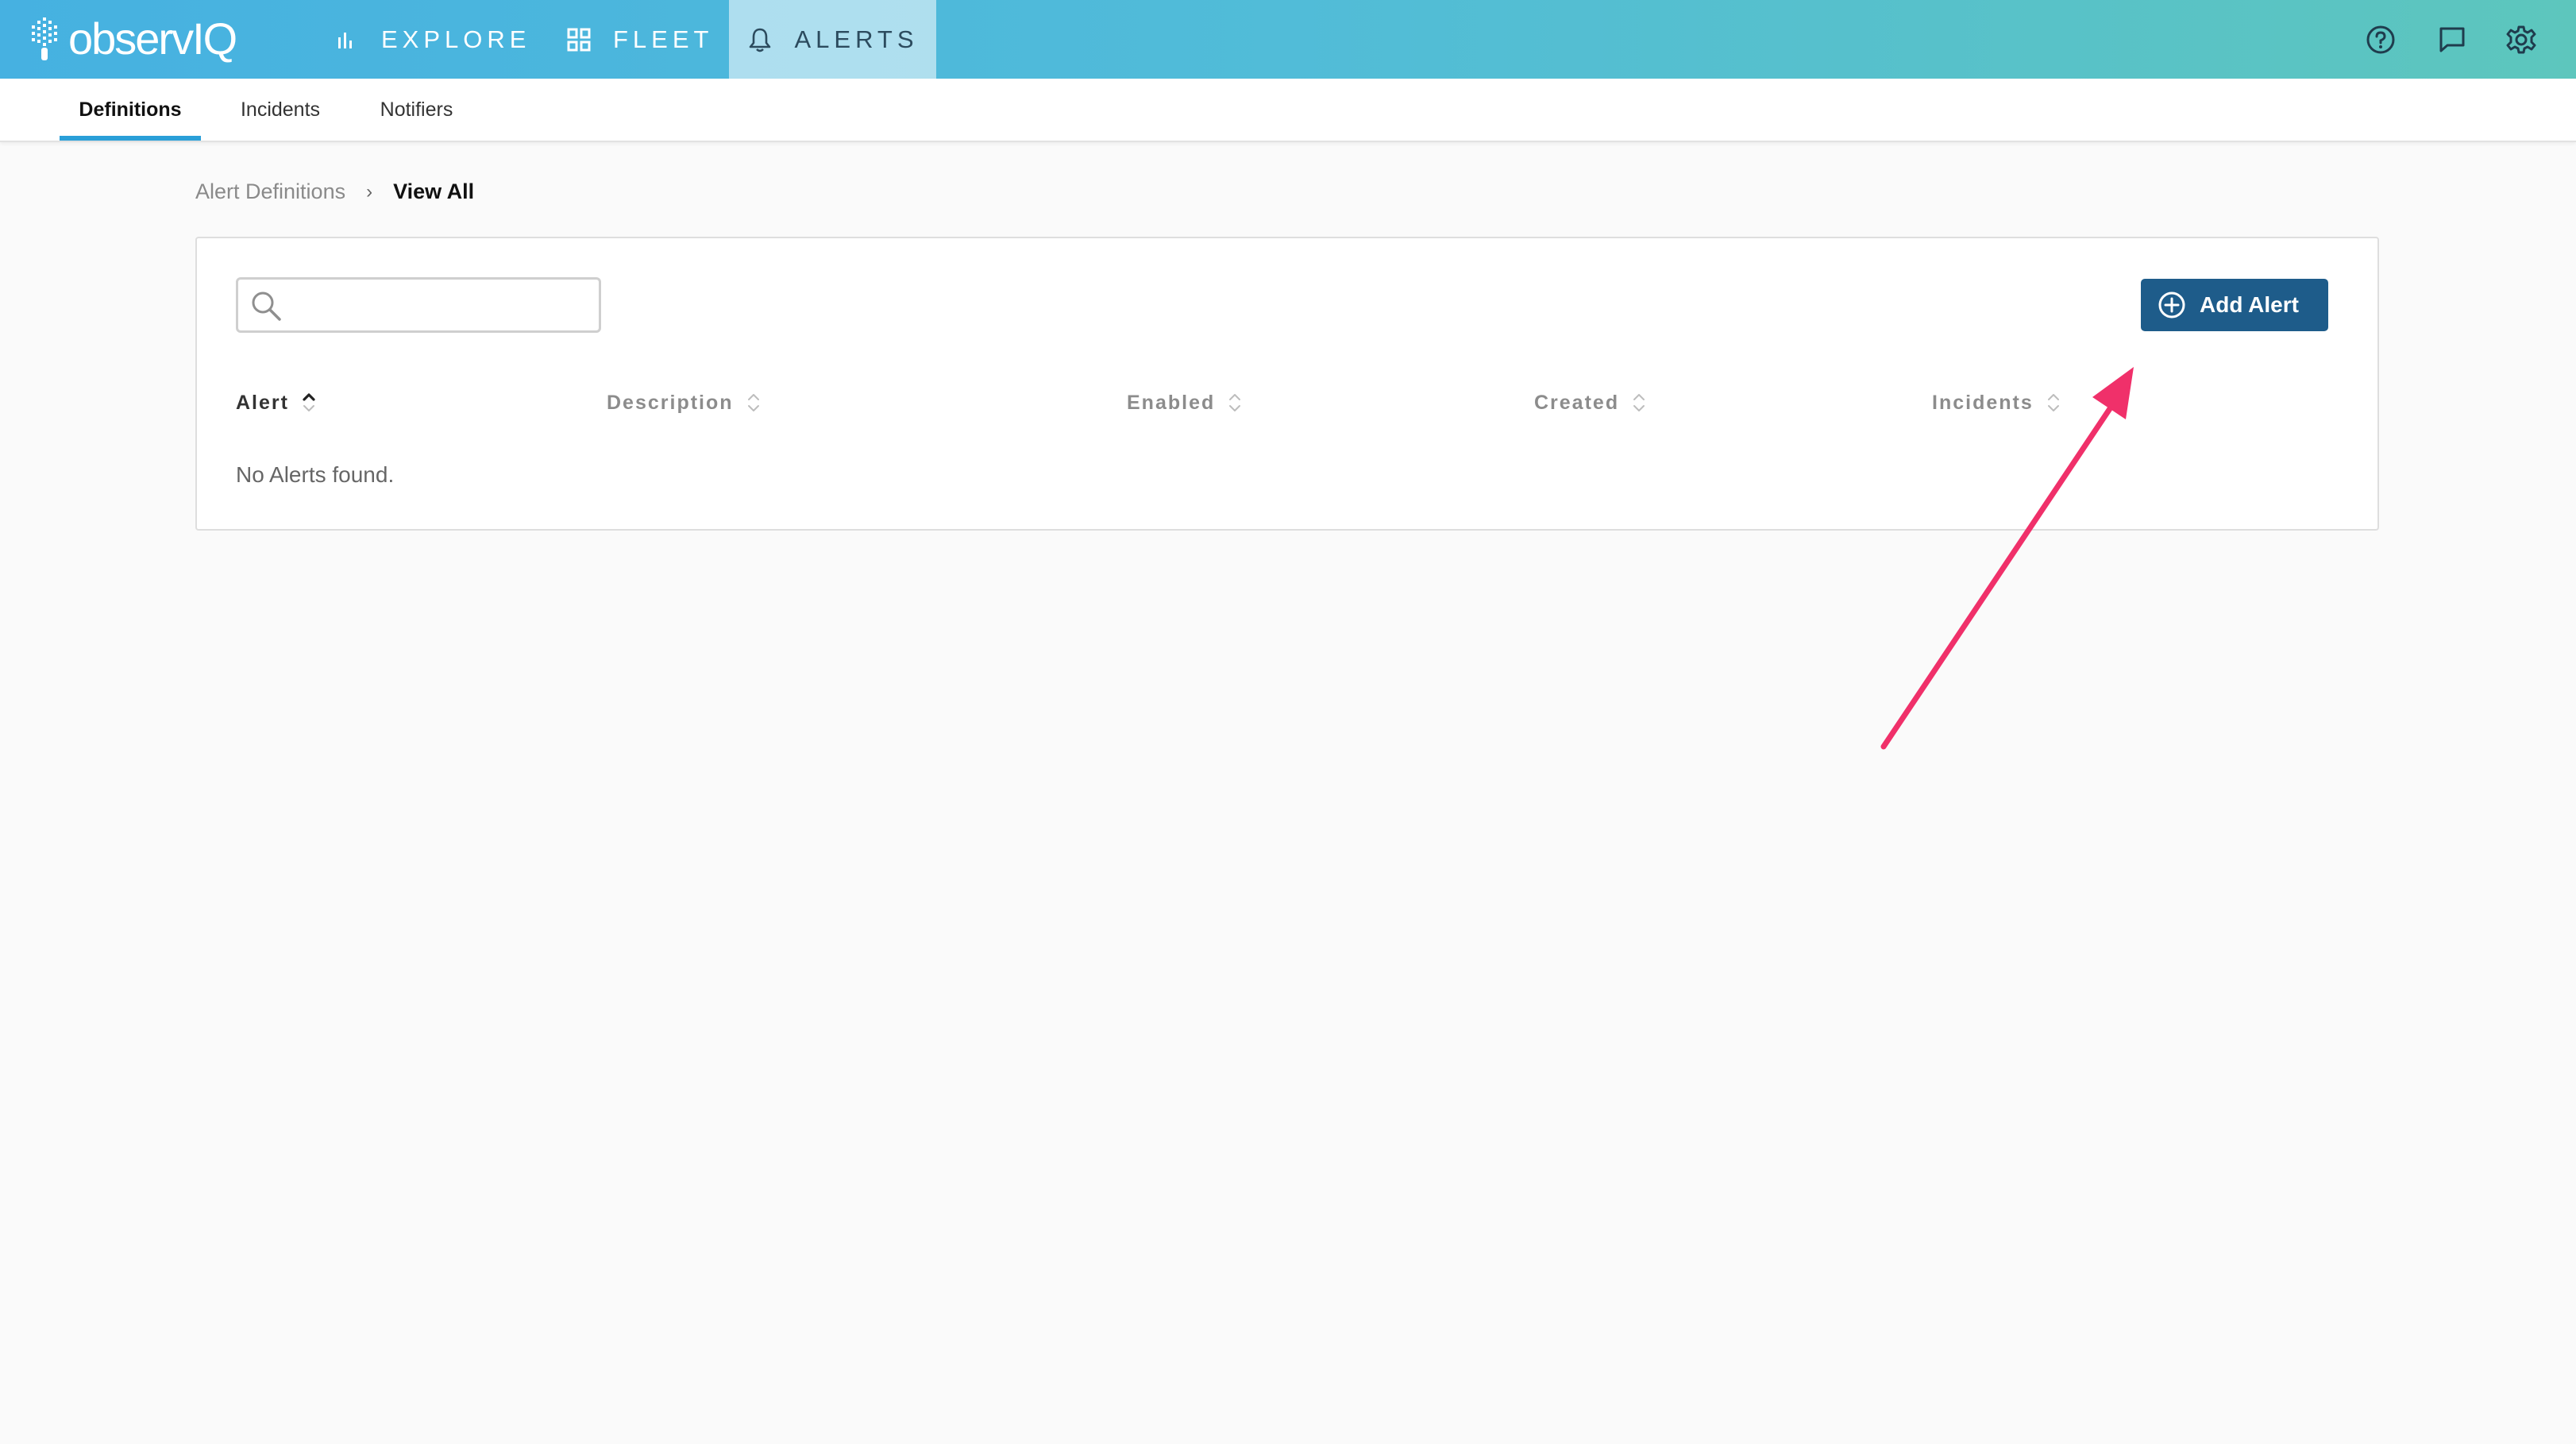 The image size is (2576, 1444). Describe the element at coordinates (262, 403) in the screenshot. I see `column-header-alert-label: Alert` at that location.